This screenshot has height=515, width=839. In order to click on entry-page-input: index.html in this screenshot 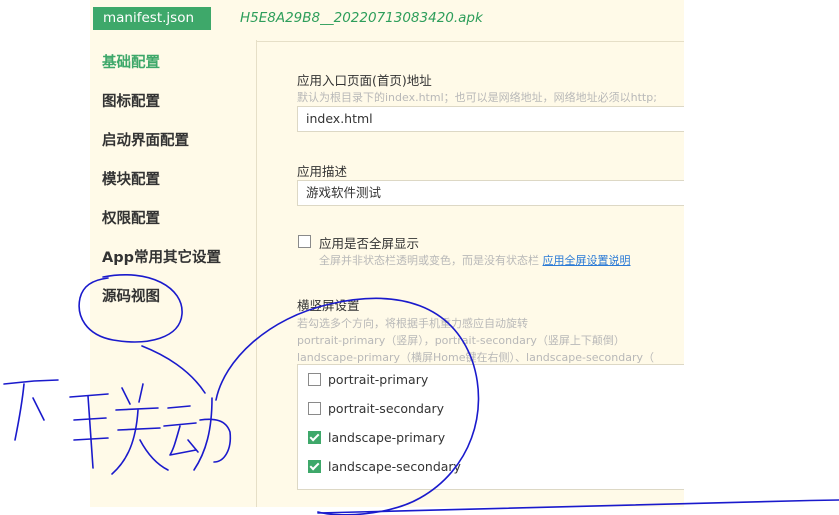, I will do `click(490, 119)`.